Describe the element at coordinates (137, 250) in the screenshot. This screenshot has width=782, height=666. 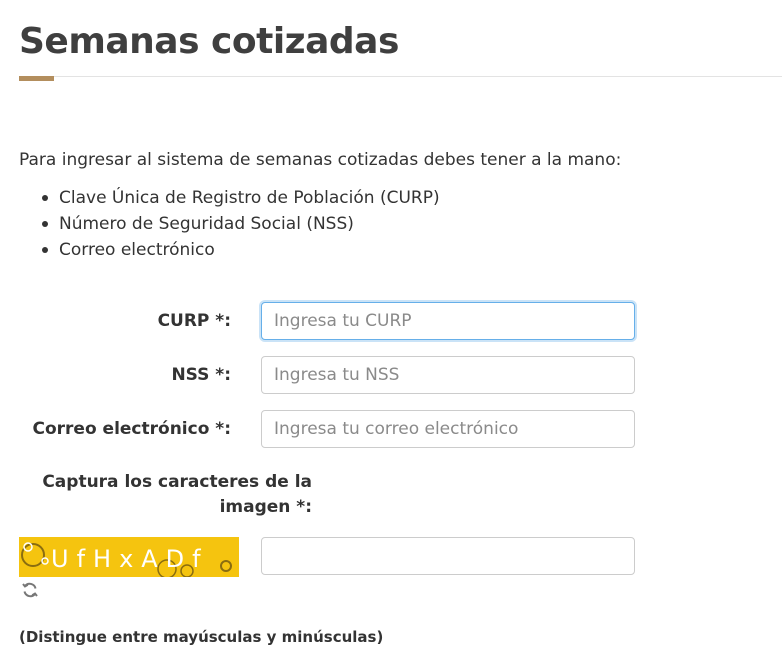
I see `requirement-item-label: Correo electrónico` at that location.